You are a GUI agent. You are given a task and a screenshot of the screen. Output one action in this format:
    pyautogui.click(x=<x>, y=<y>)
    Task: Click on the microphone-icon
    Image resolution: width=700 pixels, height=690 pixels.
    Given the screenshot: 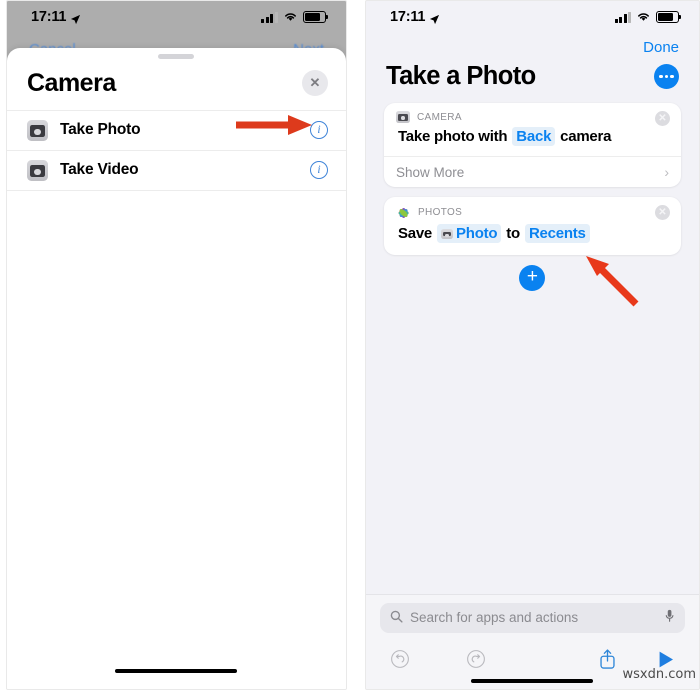 What is the action you would take?
    pyautogui.click(x=669, y=617)
    